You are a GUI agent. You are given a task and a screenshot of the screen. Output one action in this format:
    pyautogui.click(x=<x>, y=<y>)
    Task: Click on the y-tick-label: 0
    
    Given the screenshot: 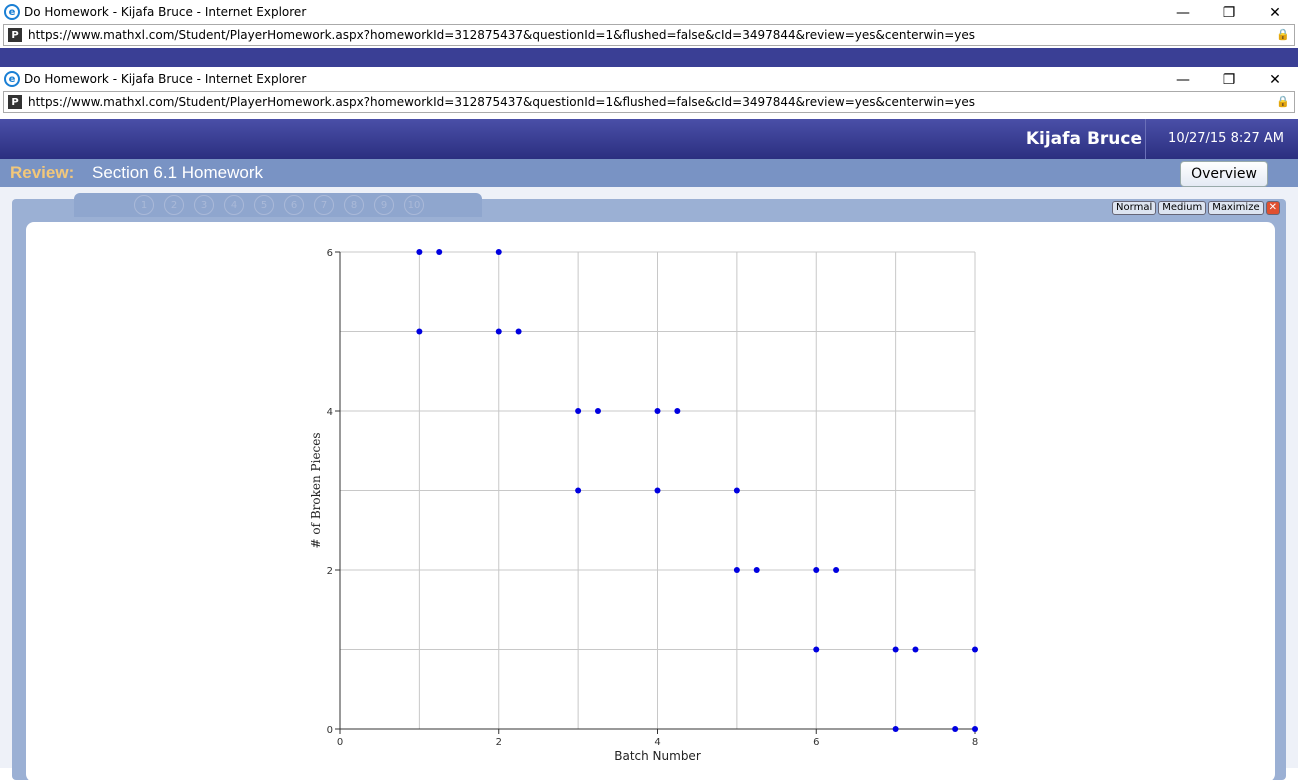 What is the action you would take?
    pyautogui.click(x=330, y=730)
    